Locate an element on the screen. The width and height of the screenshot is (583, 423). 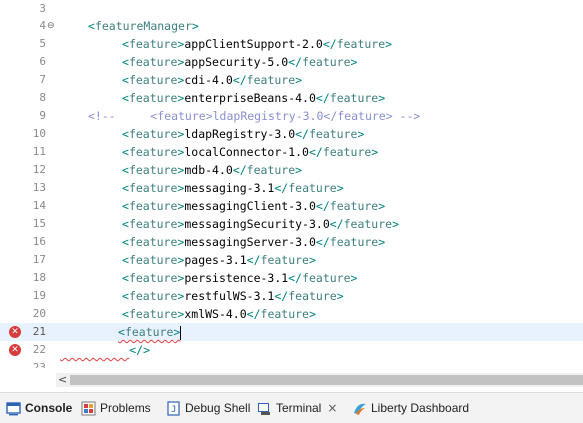
code-text: <feature>restfulWS-3.1</feature> is located at coordinates (233, 296).